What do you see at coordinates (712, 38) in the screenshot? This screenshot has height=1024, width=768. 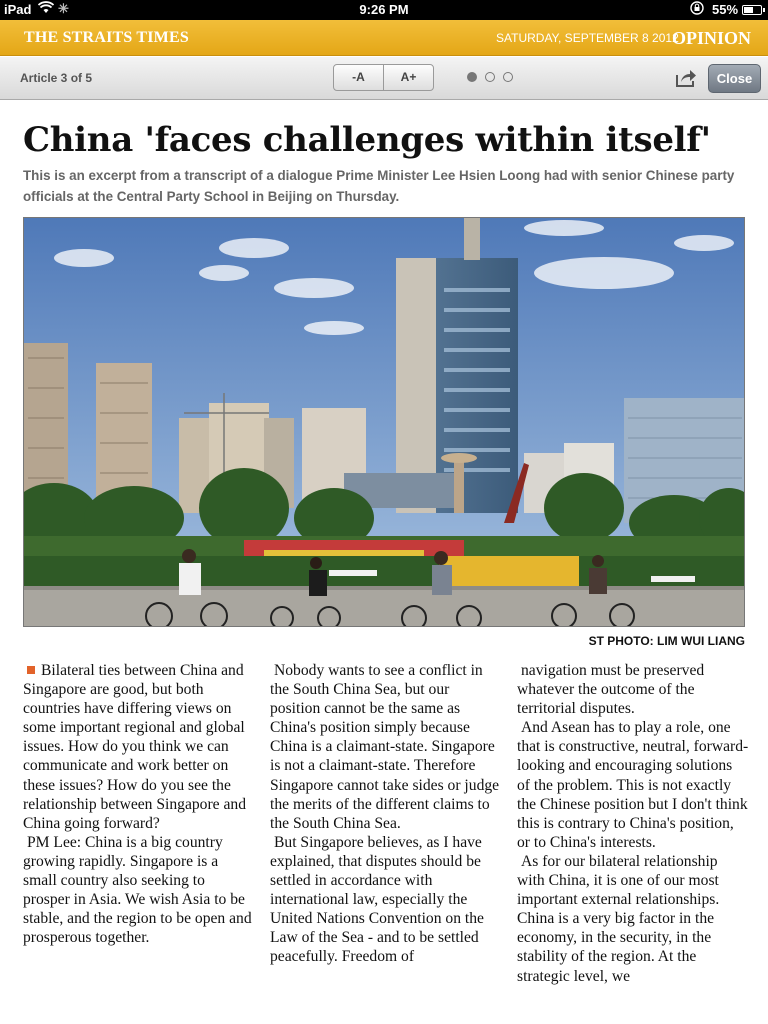 I see `section-title: OPINION` at bounding box center [712, 38].